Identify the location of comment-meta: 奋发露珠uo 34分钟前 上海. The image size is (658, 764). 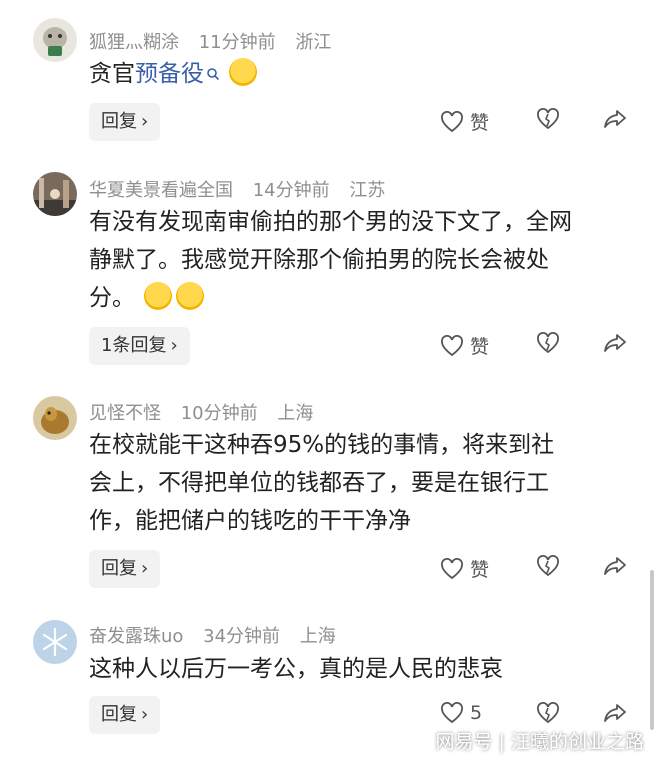
(219, 635).